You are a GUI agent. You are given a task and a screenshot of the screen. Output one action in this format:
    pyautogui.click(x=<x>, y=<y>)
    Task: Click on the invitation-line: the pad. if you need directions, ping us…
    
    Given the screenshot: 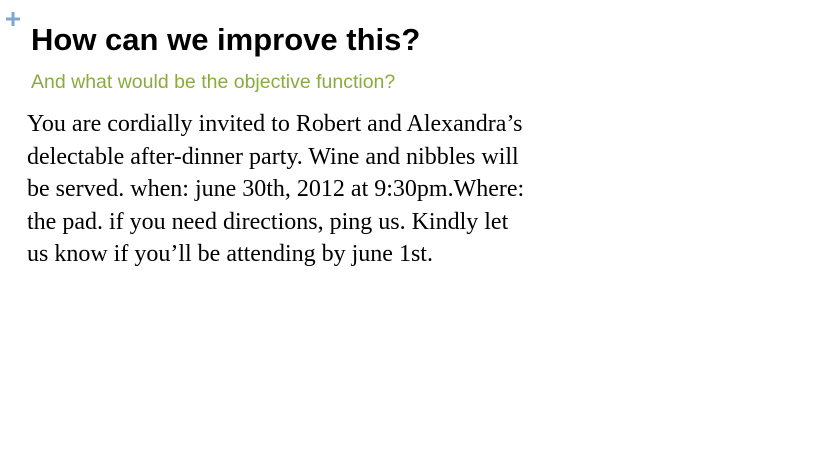 What is the action you would take?
    pyautogui.click(x=268, y=221)
    